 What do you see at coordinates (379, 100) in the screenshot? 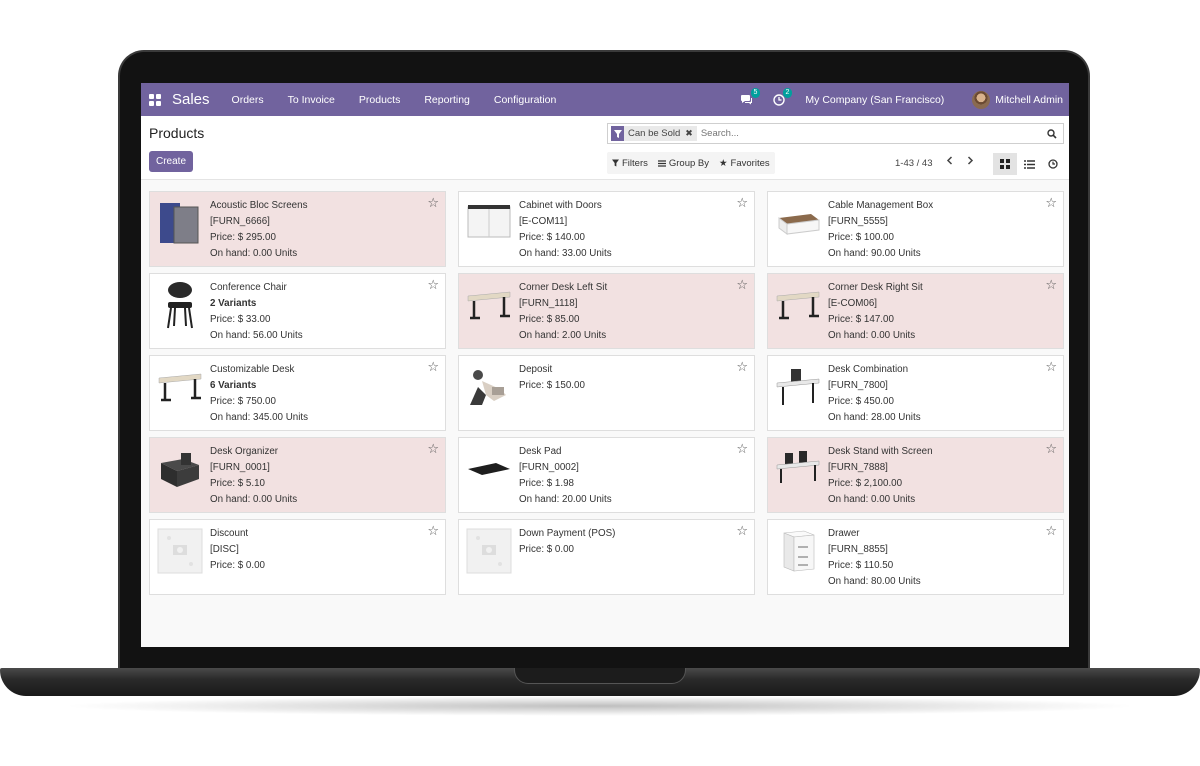
I see `menu-products: Products` at bounding box center [379, 100].